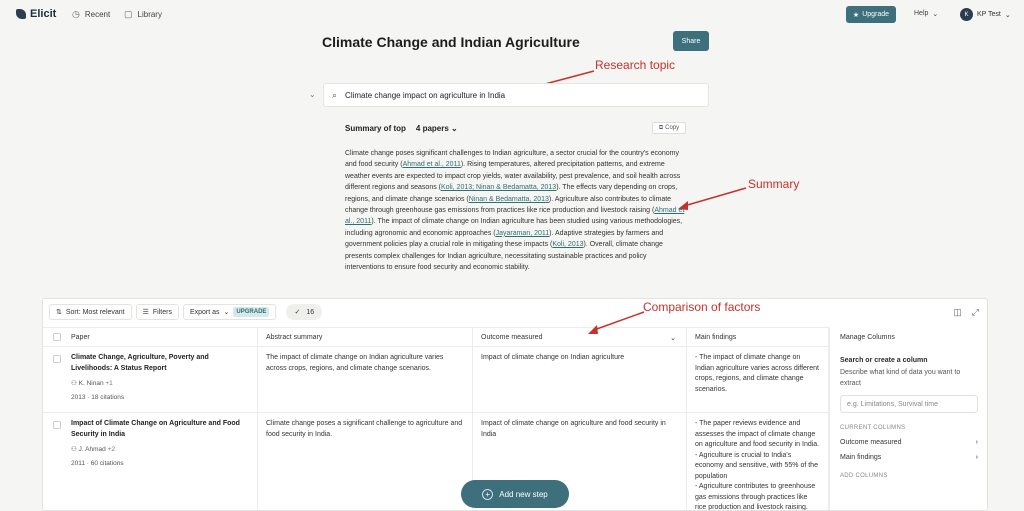 The image size is (1024, 511). I want to click on manage-columns-title: Manage Columns, so click(867, 337).